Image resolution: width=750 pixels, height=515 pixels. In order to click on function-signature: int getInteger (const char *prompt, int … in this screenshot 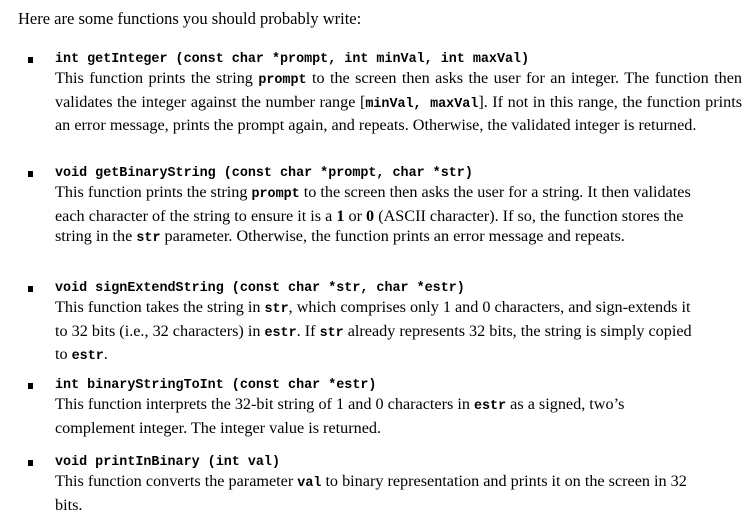, I will do `click(292, 59)`.